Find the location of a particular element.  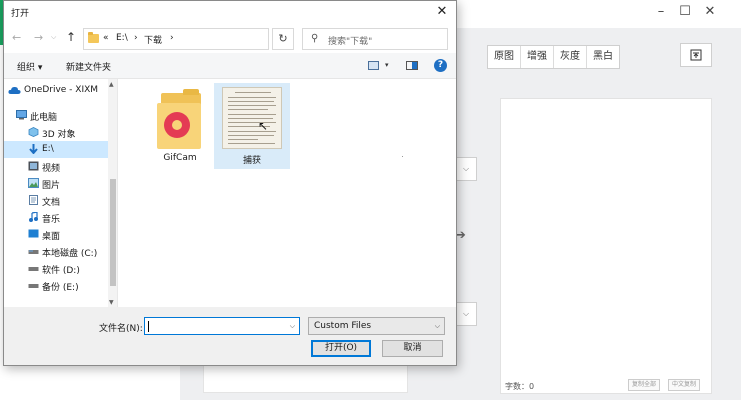

file-name: GifCam is located at coordinates (180, 158).